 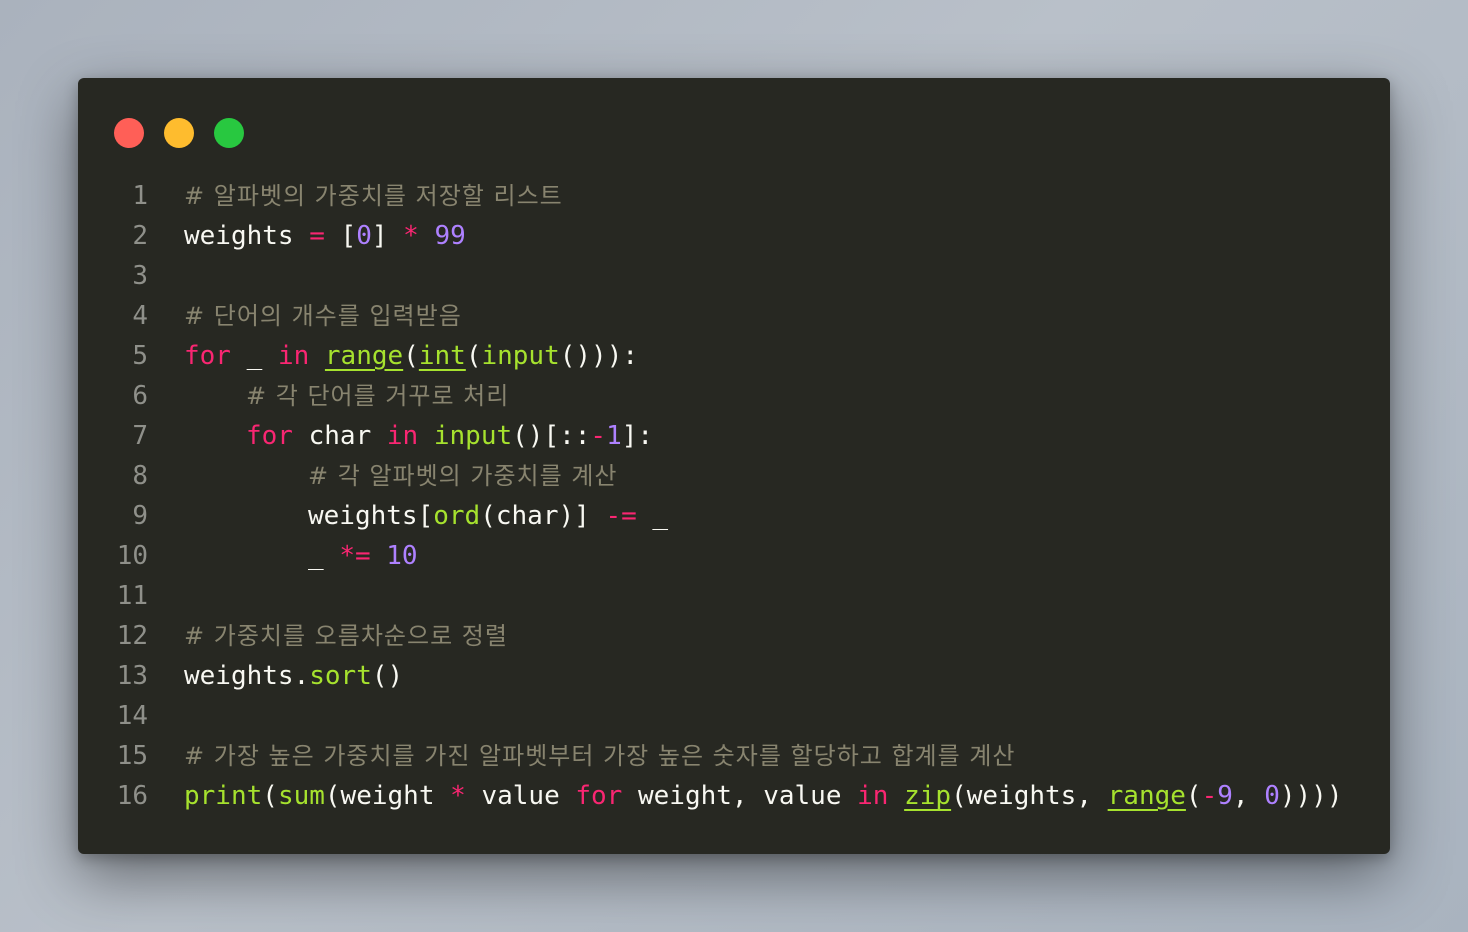 I want to click on code-token: )))), so click(x=1319, y=796).